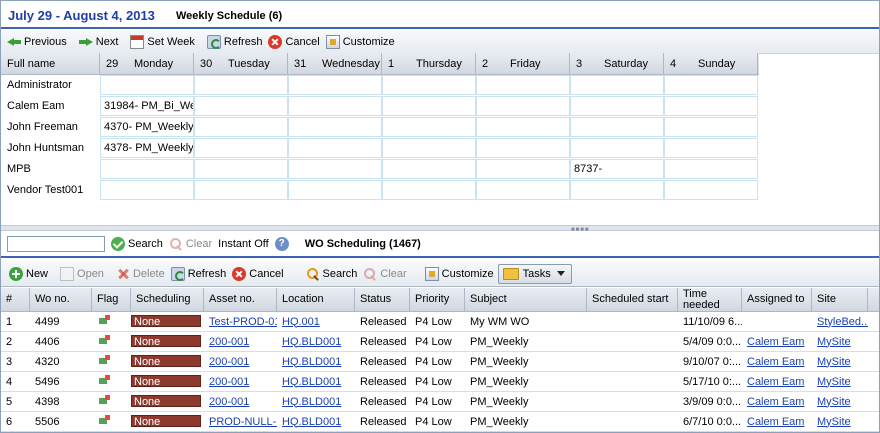 The image size is (880, 433). Describe the element at coordinates (241, 64) in the screenshot. I see `column-header-day: 30 Tuesday` at that location.